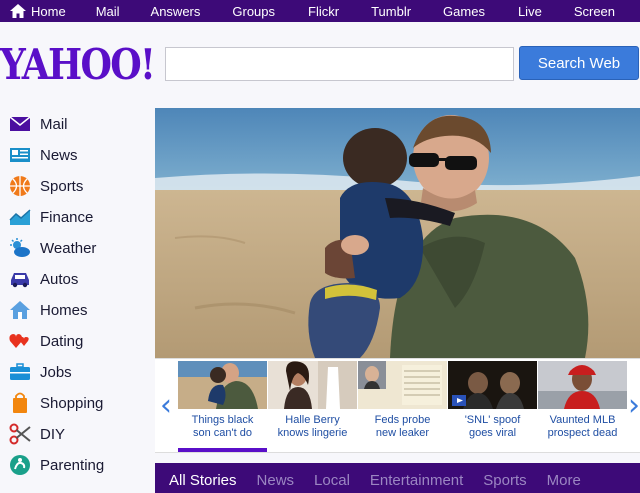 The image size is (640, 493). What do you see at coordinates (62, 186) in the screenshot?
I see `sidebar-item-label: Sports` at bounding box center [62, 186].